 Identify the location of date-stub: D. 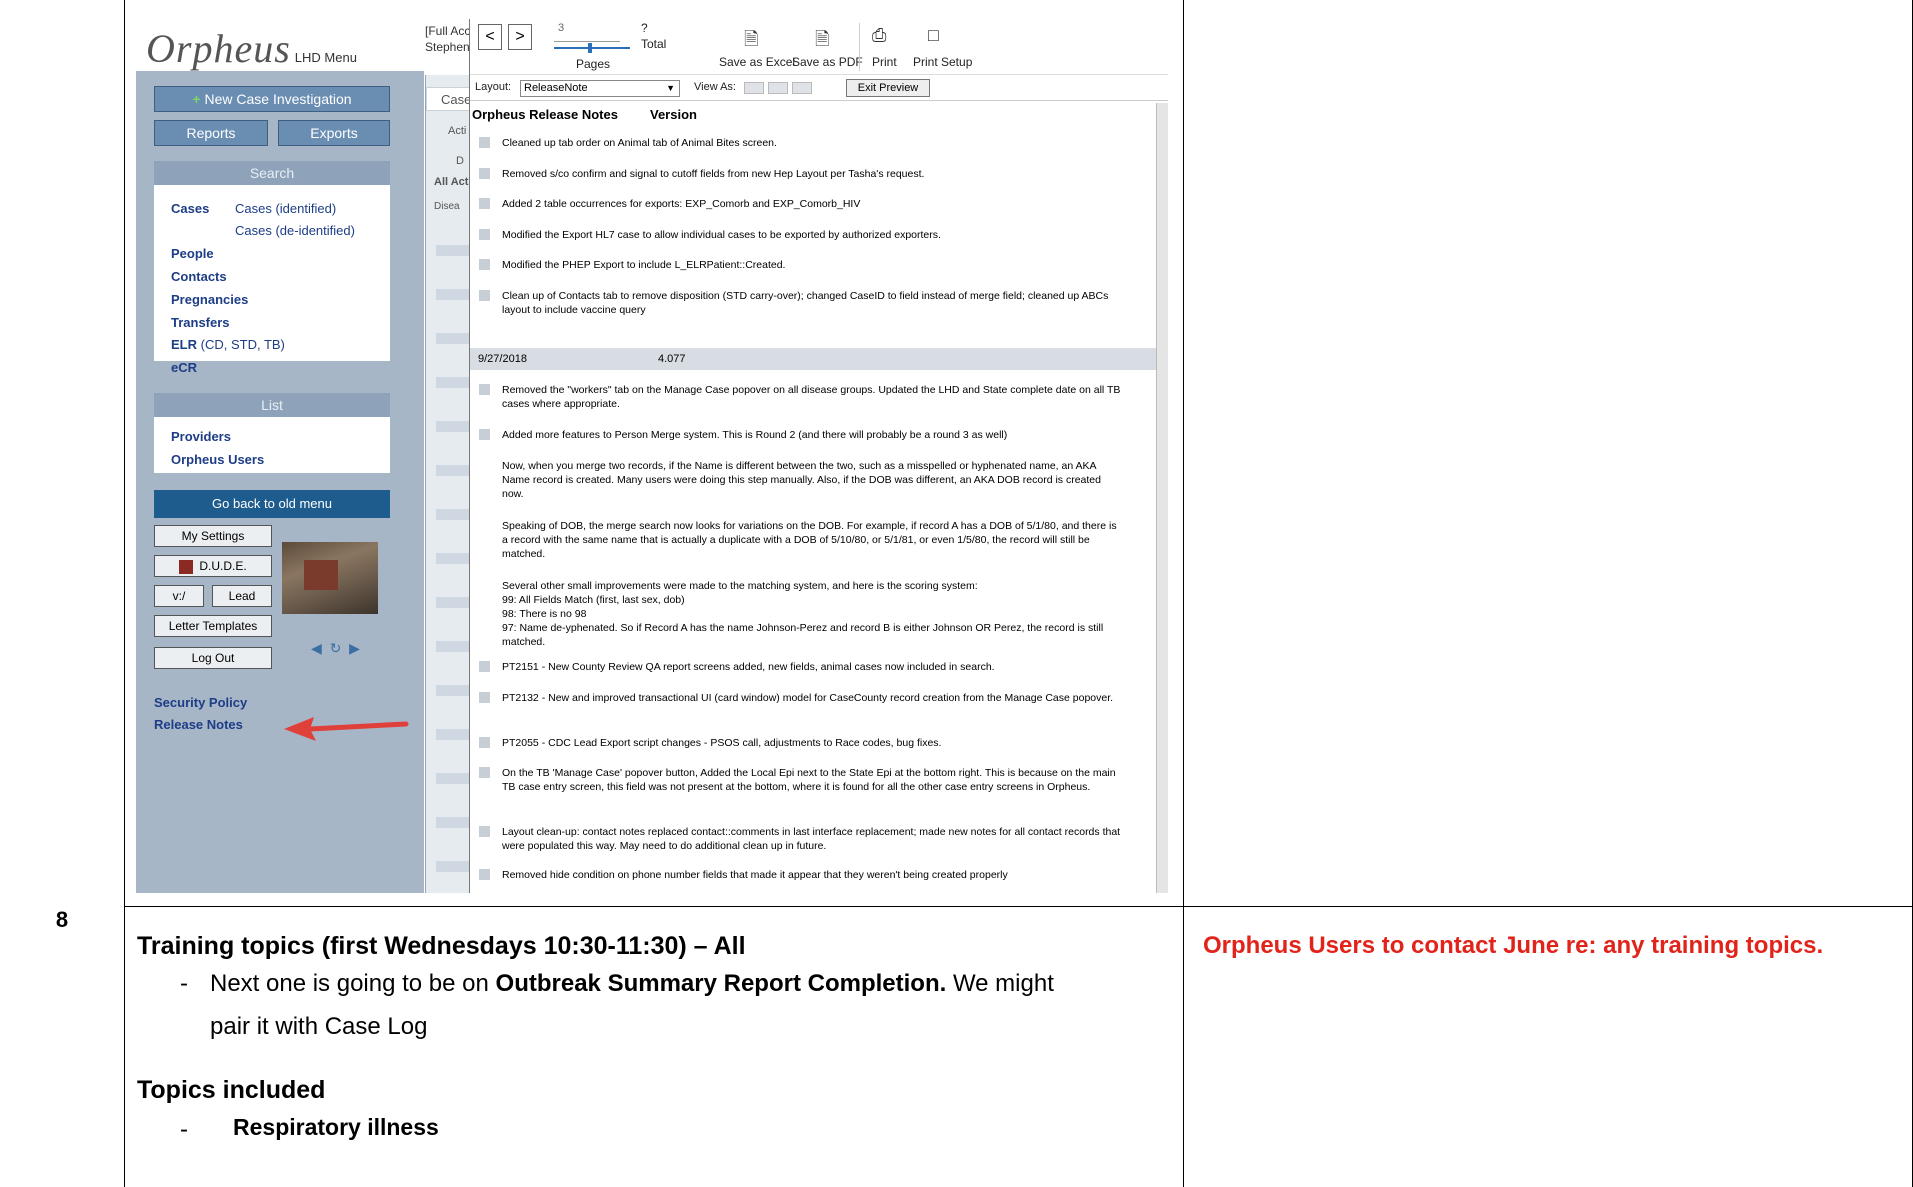
(460, 161).